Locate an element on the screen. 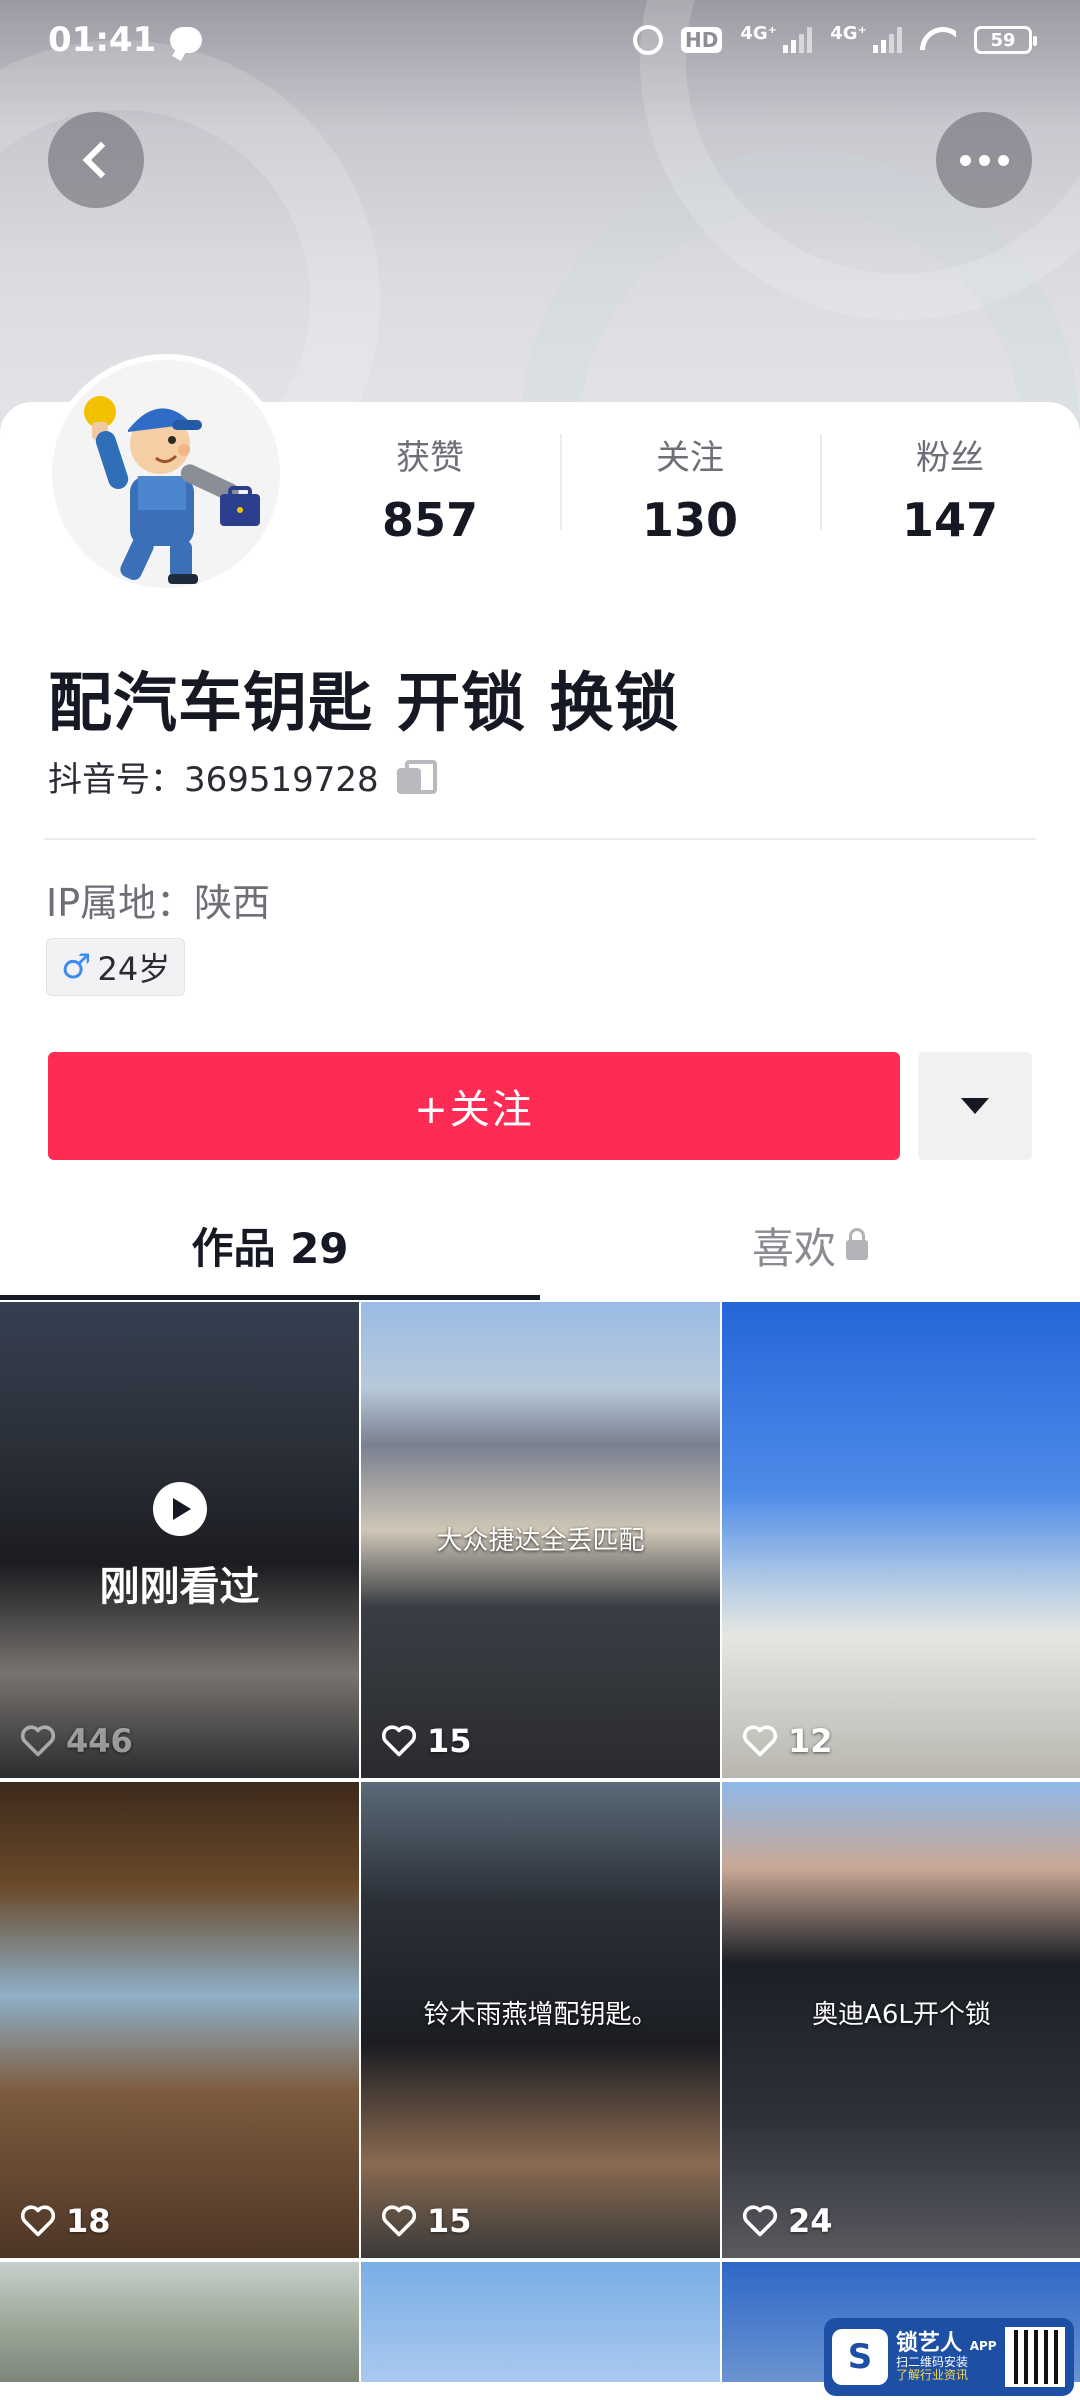 The height and width of the screenshot is (2400, 1080). age-label: 24岁 is located at coordinates (134, 969).